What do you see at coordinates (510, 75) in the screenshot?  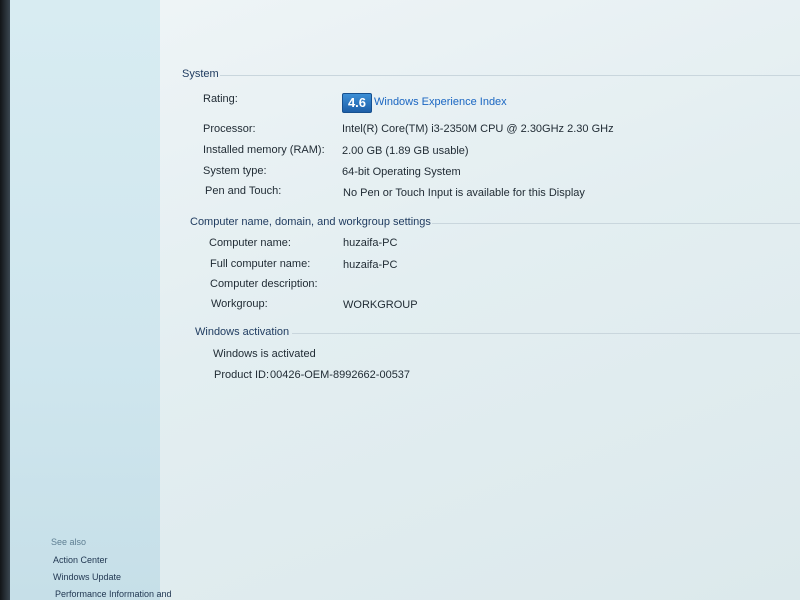 I see `system-section-divider` at bounding box center [510, 75].